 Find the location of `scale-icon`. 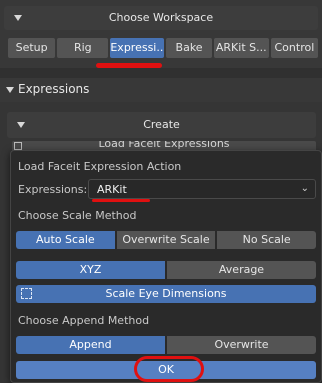

scale-icon is located at coordinates (26, 293).